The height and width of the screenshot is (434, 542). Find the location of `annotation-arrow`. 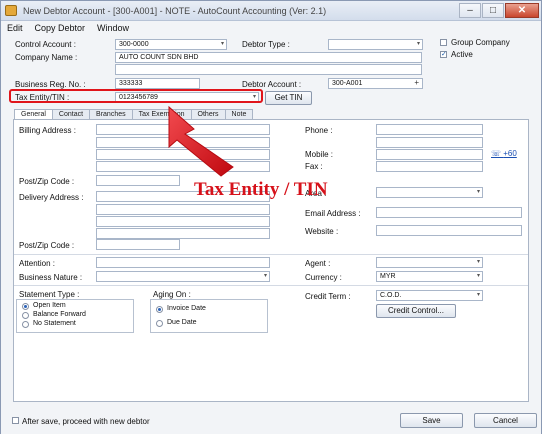

annotation-arrow is located at coordinates (201, 141).